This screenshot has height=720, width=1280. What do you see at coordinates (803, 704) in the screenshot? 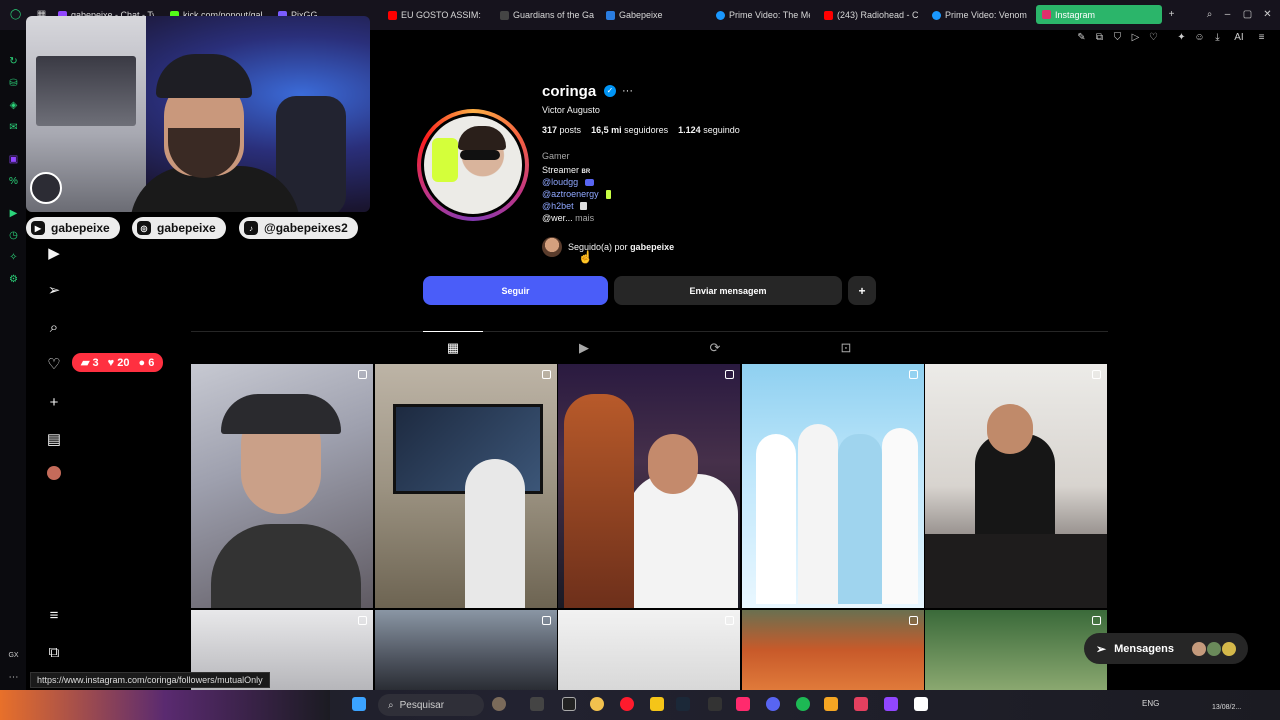
I see `spotify-icon` at bounding box center [803, 704].